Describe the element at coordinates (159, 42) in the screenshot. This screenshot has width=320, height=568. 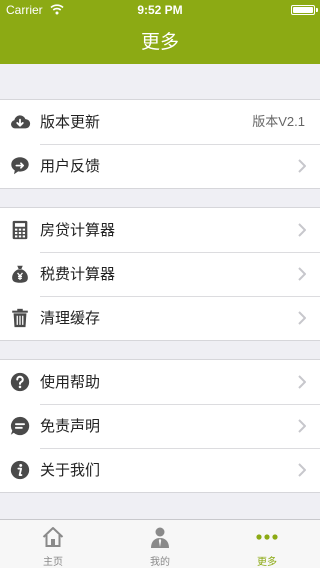
I see `page-title: 更多` at that location.